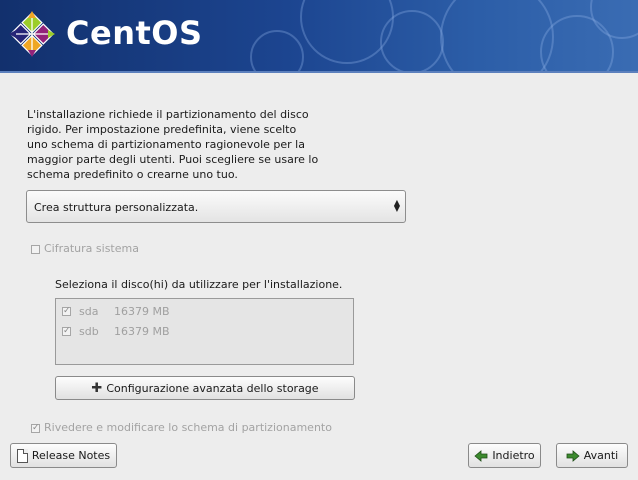 The height and width of the screenshot is (480, 638). What do you see at coordinates (32, 34) in the screenshot?
I see `centos-logo-icon` at bounding box center [32, 34].